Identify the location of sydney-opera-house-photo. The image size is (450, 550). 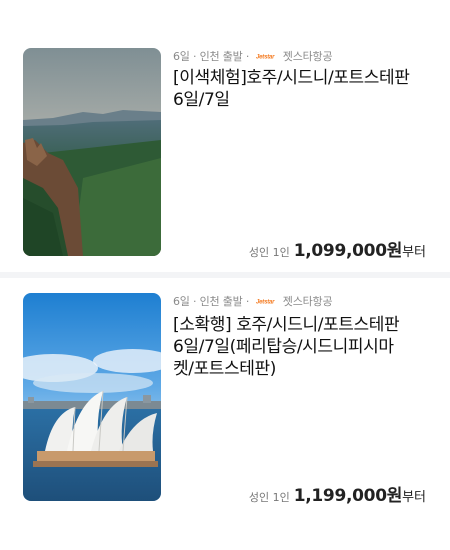
(92, 397).